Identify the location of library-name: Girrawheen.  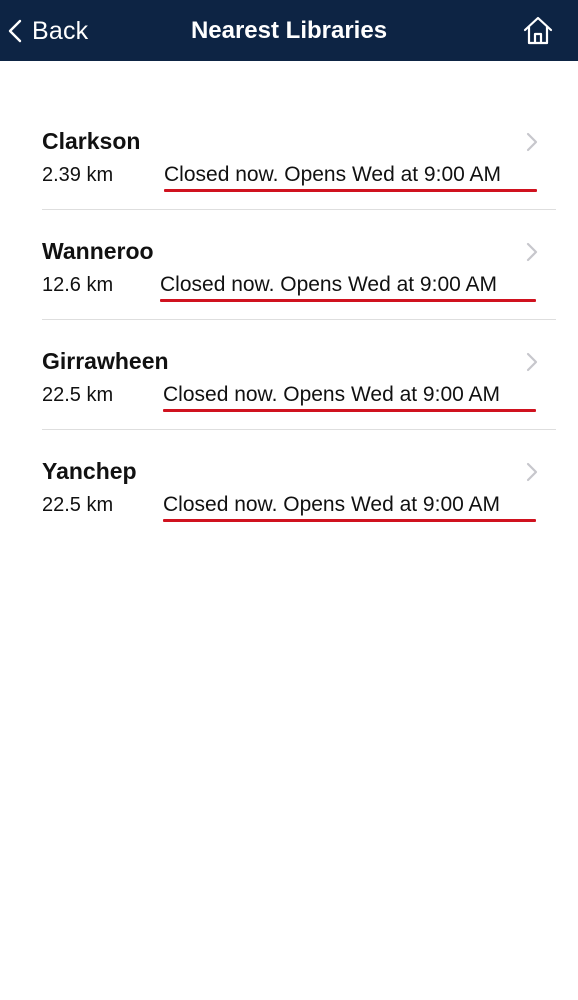
(105, 361).